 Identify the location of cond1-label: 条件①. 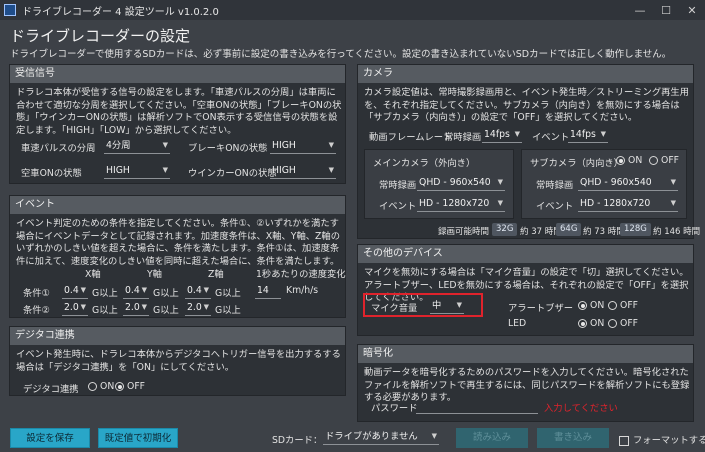
(36, 293).